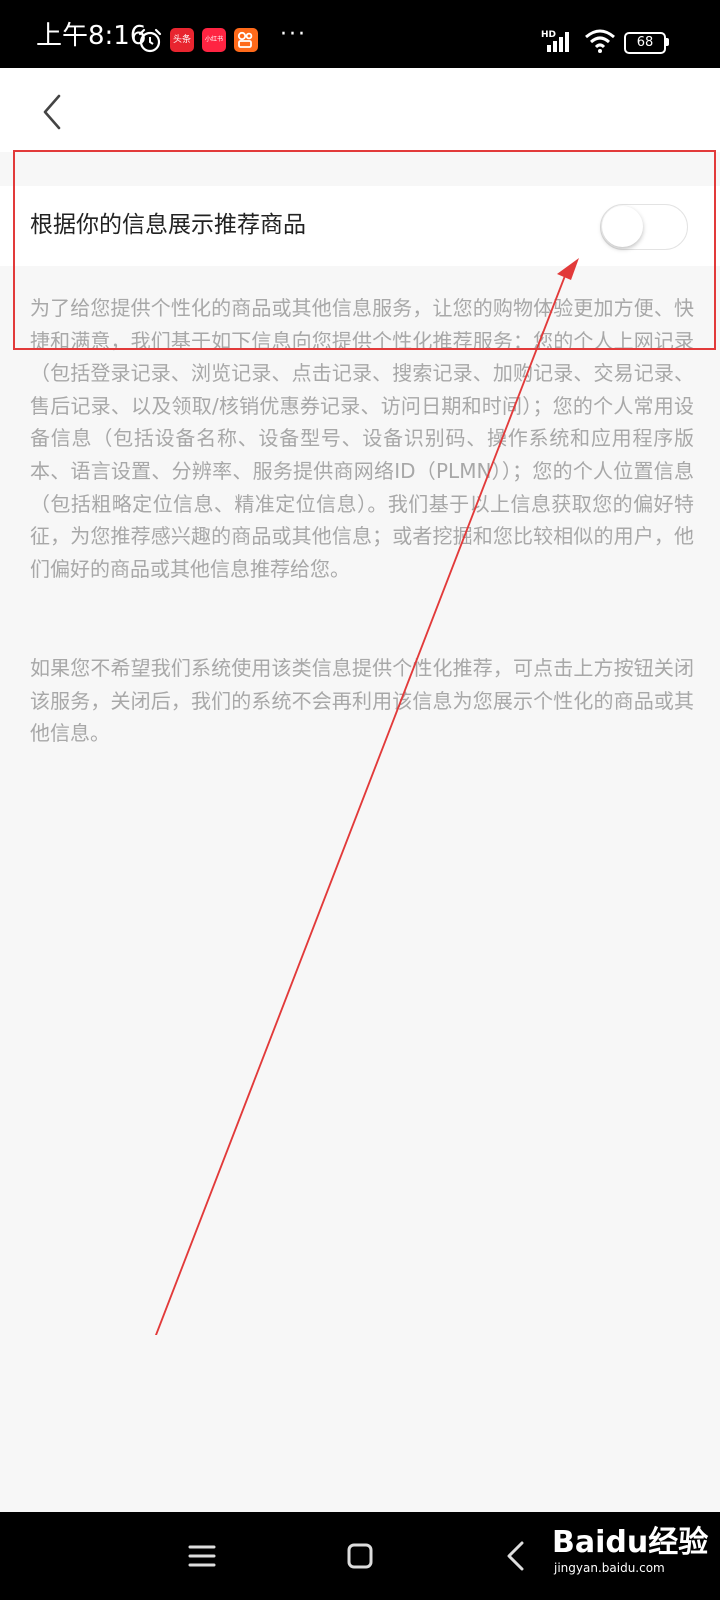  Describe the element at coordinates (667, 42) in the screenshot. I see `battery-tip` at that location.